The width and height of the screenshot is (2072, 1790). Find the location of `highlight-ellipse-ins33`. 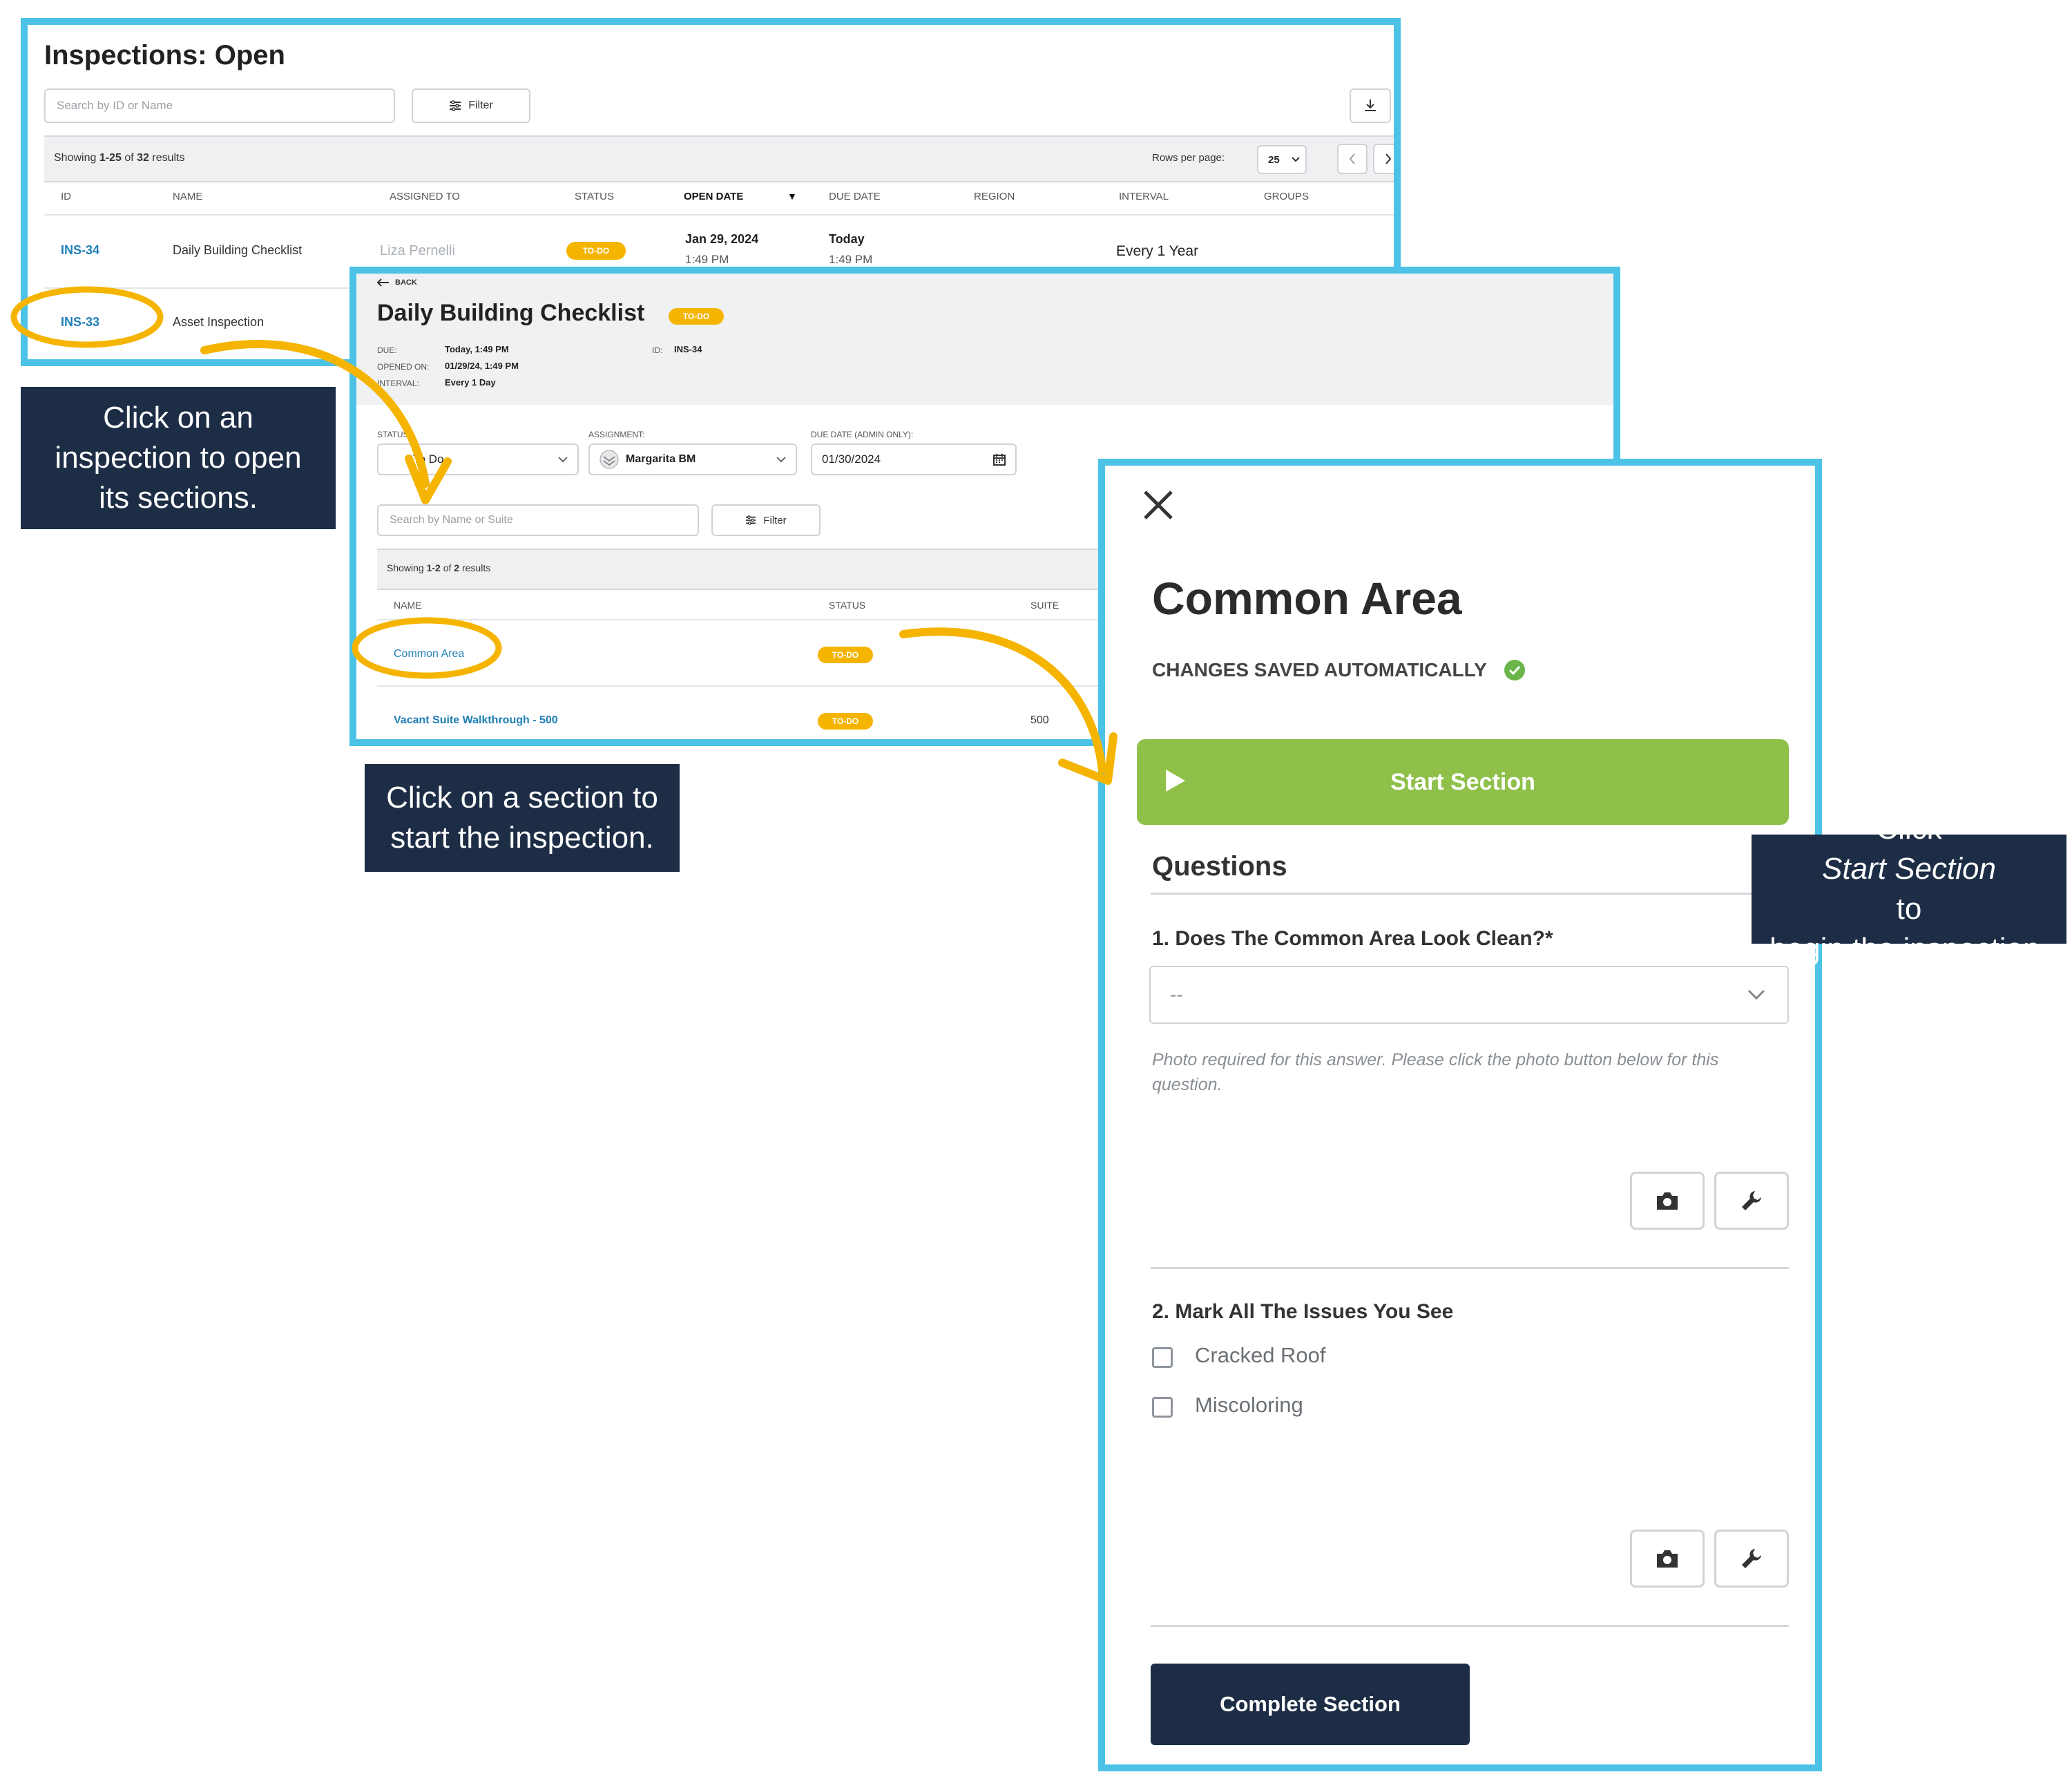

highlight-ellipse-ins33 is located at coordinates (87, 317).